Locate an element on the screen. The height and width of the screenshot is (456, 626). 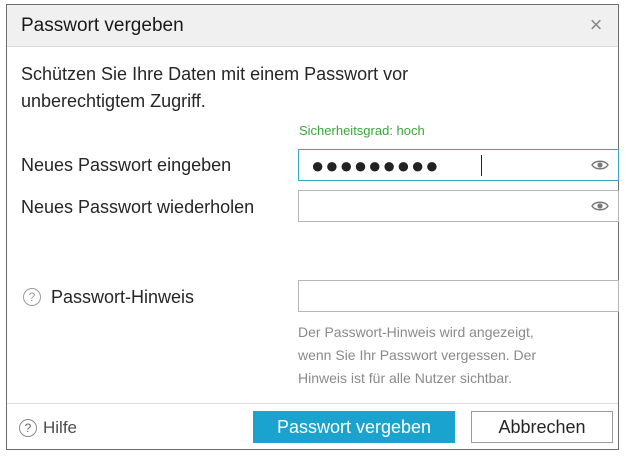
close-icon: × is located at coordinates (596, 25).